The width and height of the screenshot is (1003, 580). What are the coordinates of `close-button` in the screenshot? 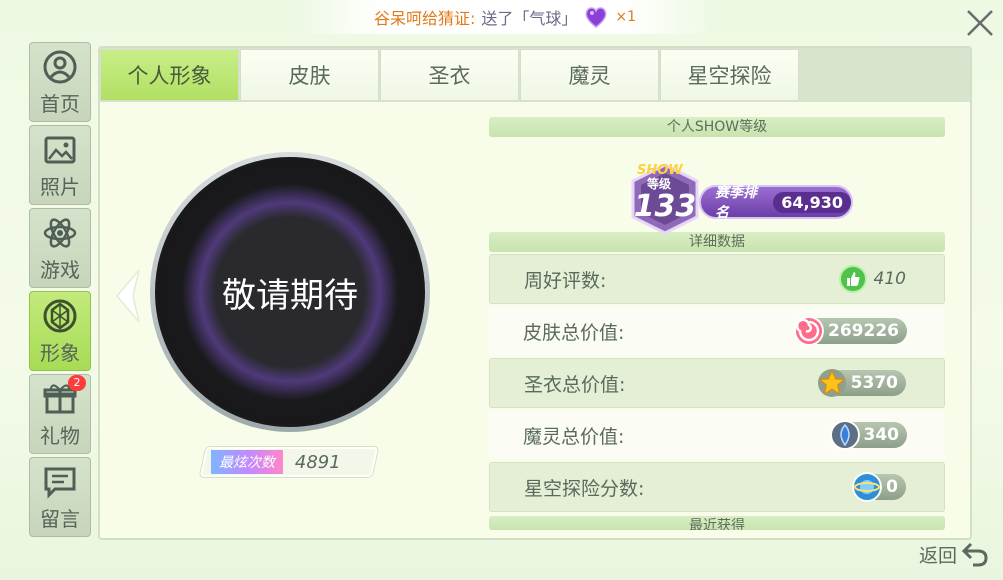 It's located at (980, 23).